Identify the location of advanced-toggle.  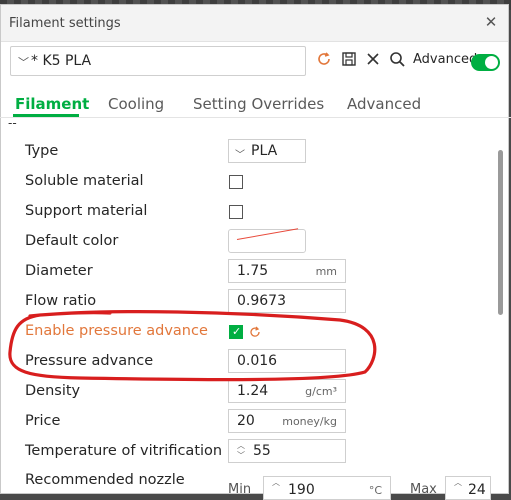
(485, 62).